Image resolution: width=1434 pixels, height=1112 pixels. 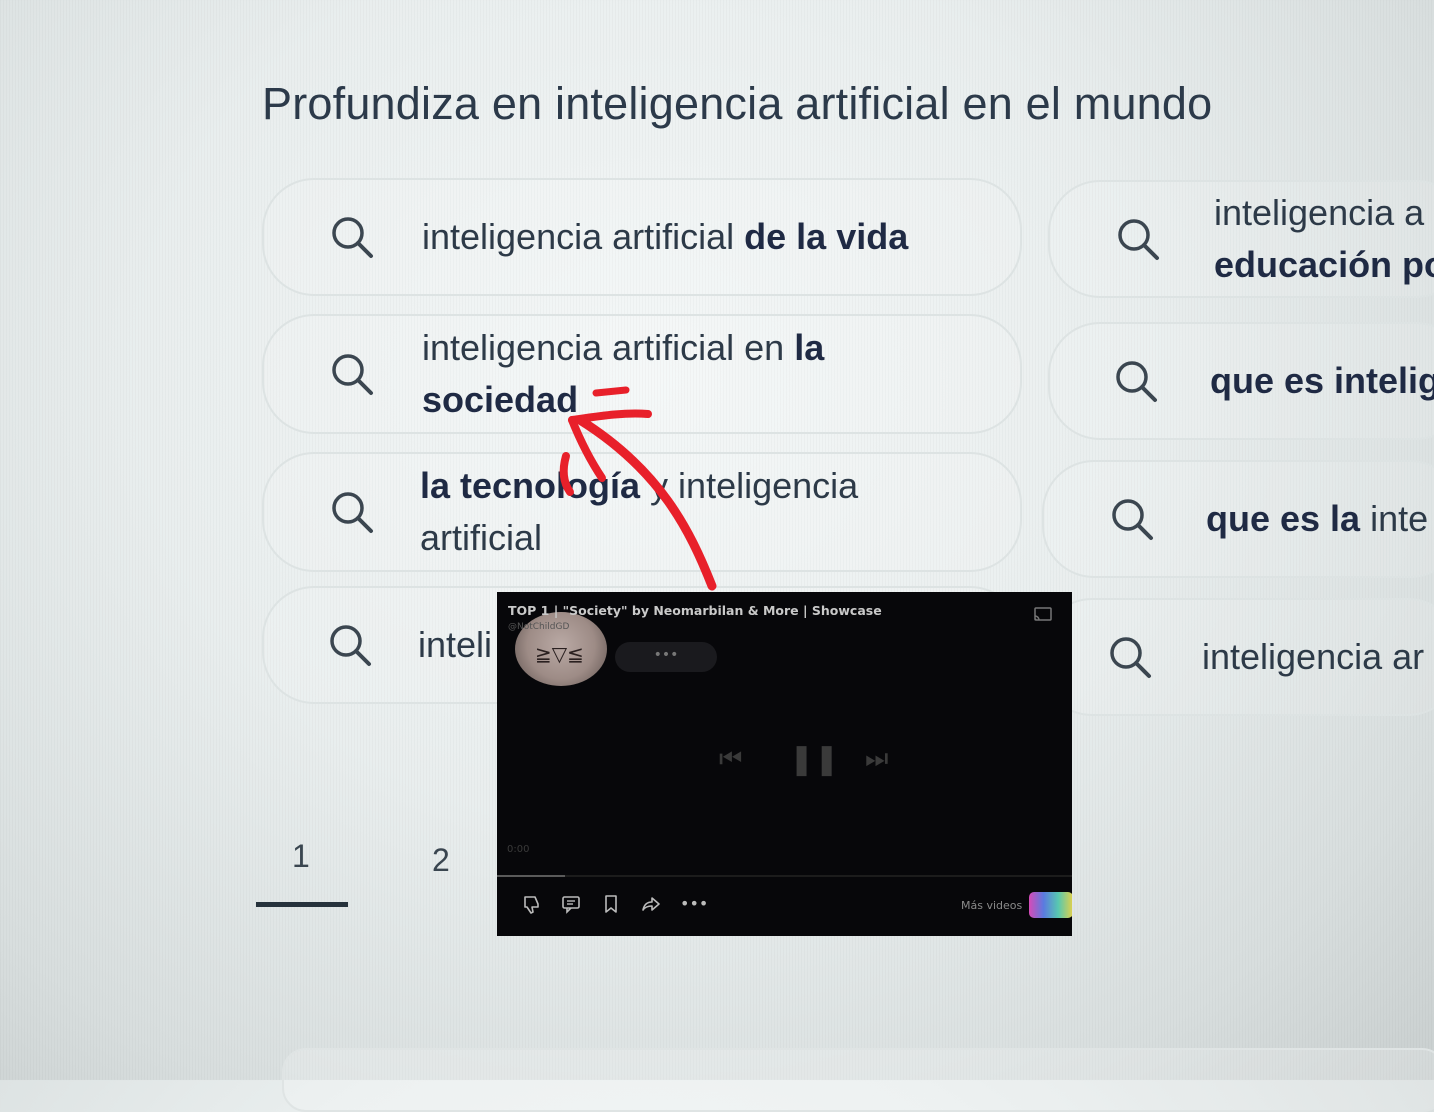 I want to click on channel-name: @NotChildGD, so click(x=538, y=627).